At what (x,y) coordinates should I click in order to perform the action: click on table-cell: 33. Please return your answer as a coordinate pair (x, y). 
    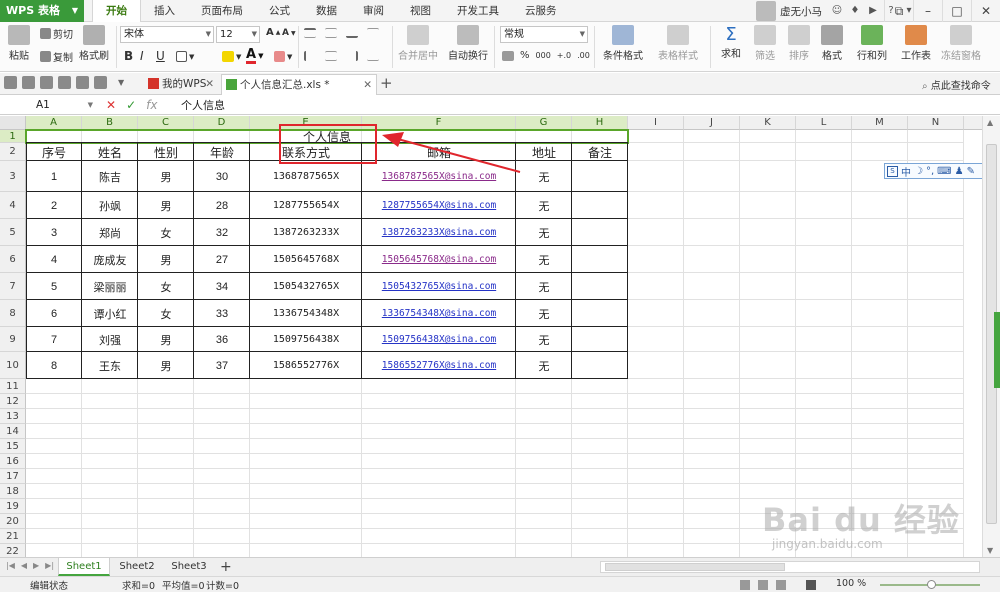
    Looking at the image, I should click on (222, 313).